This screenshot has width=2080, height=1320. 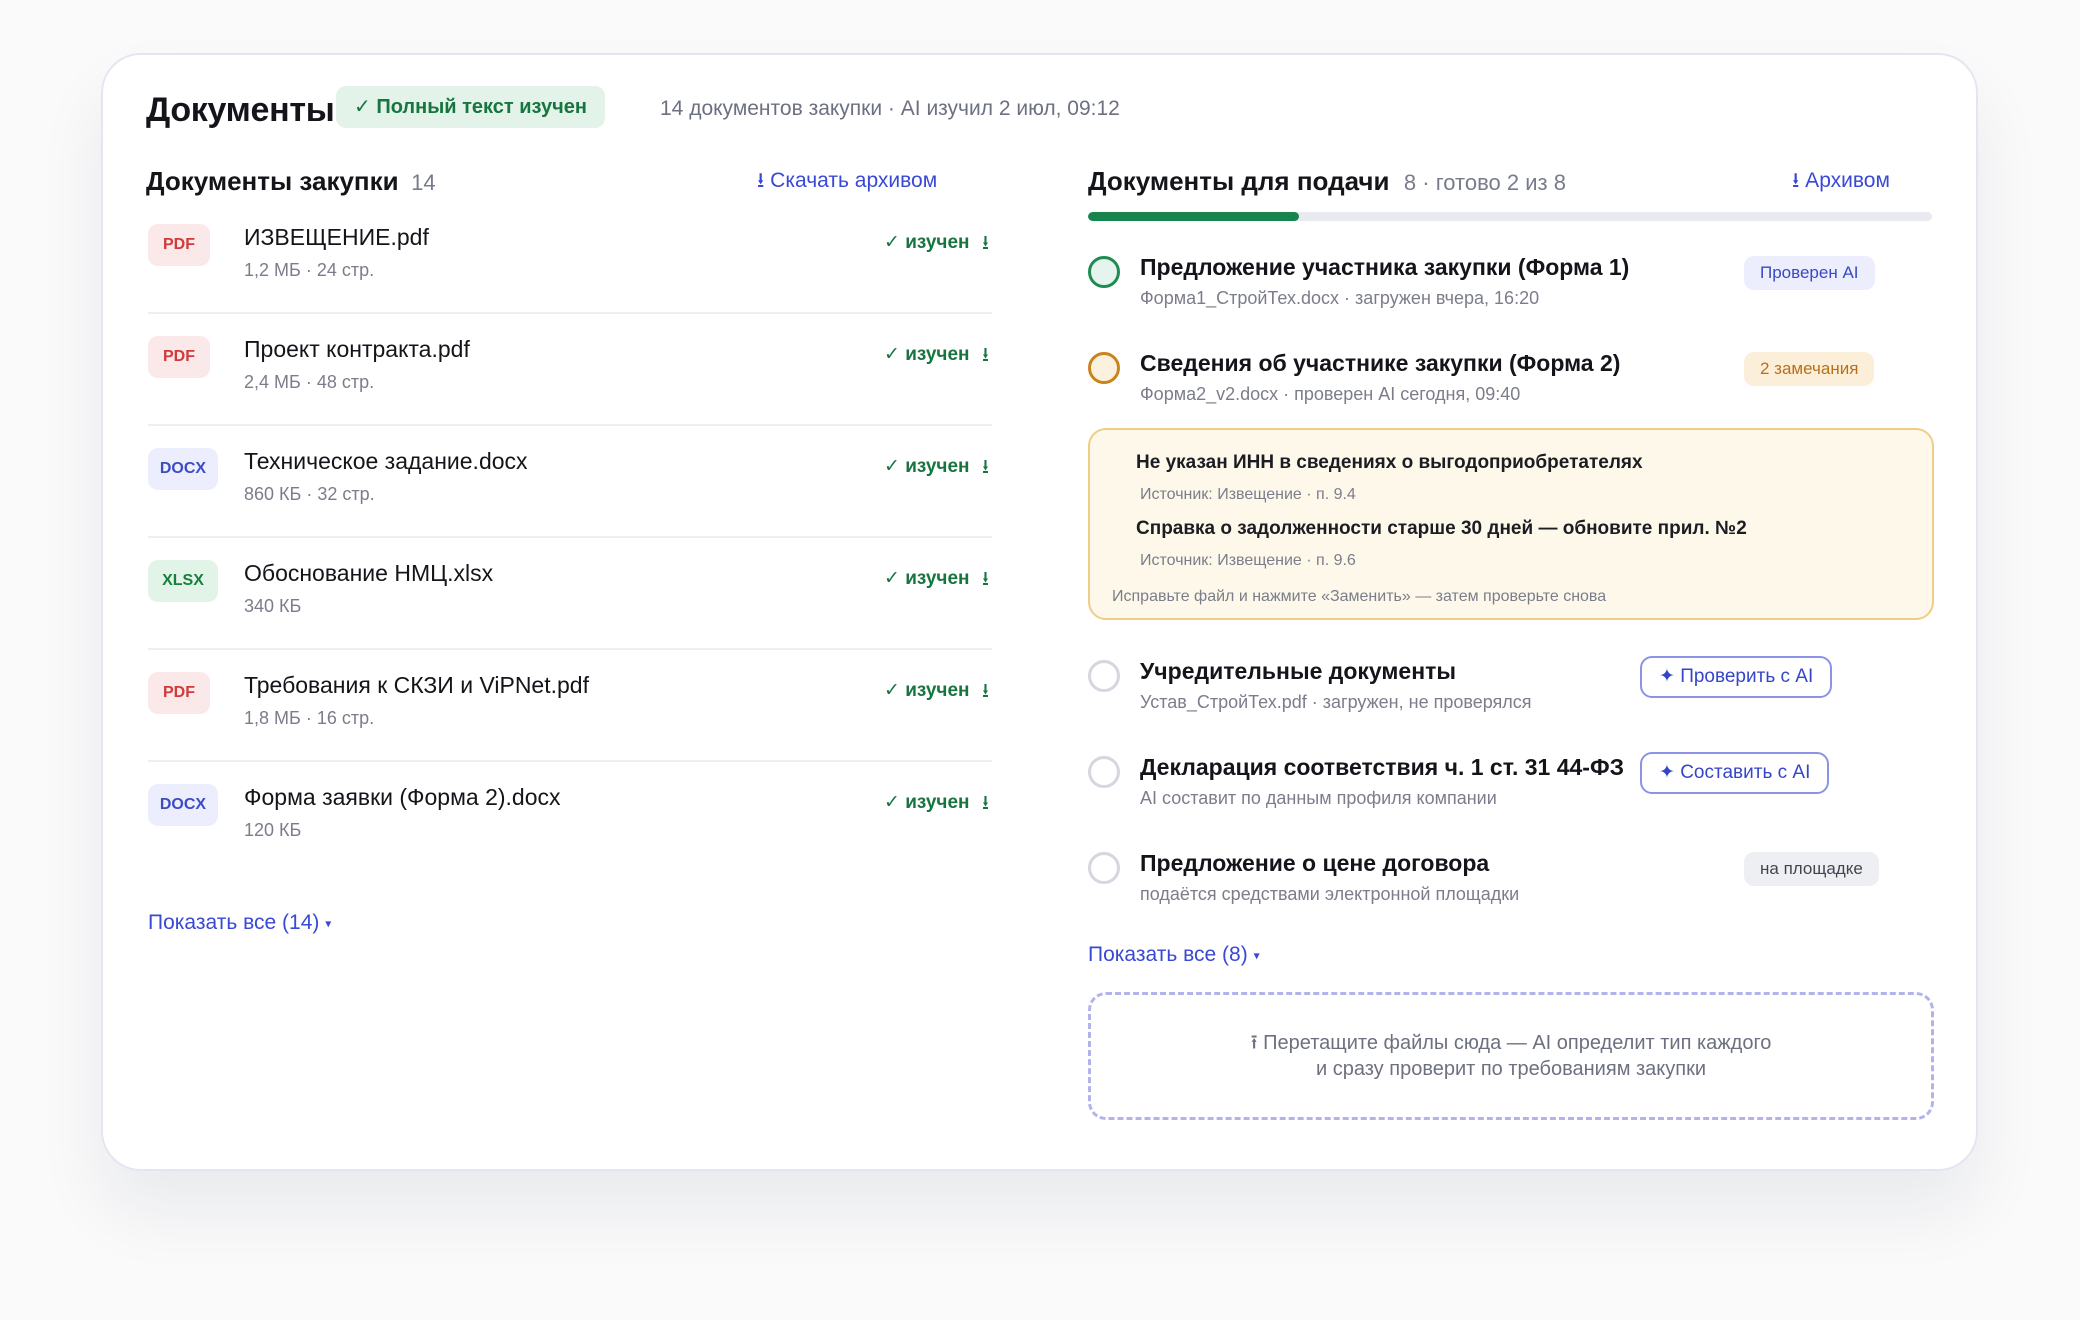 What do you see at coordinates (1380, 363) in the screenshot?
I see `item-title: Сведения об участнике закупки (Форма 2)` at bounding box center [1380, 363].